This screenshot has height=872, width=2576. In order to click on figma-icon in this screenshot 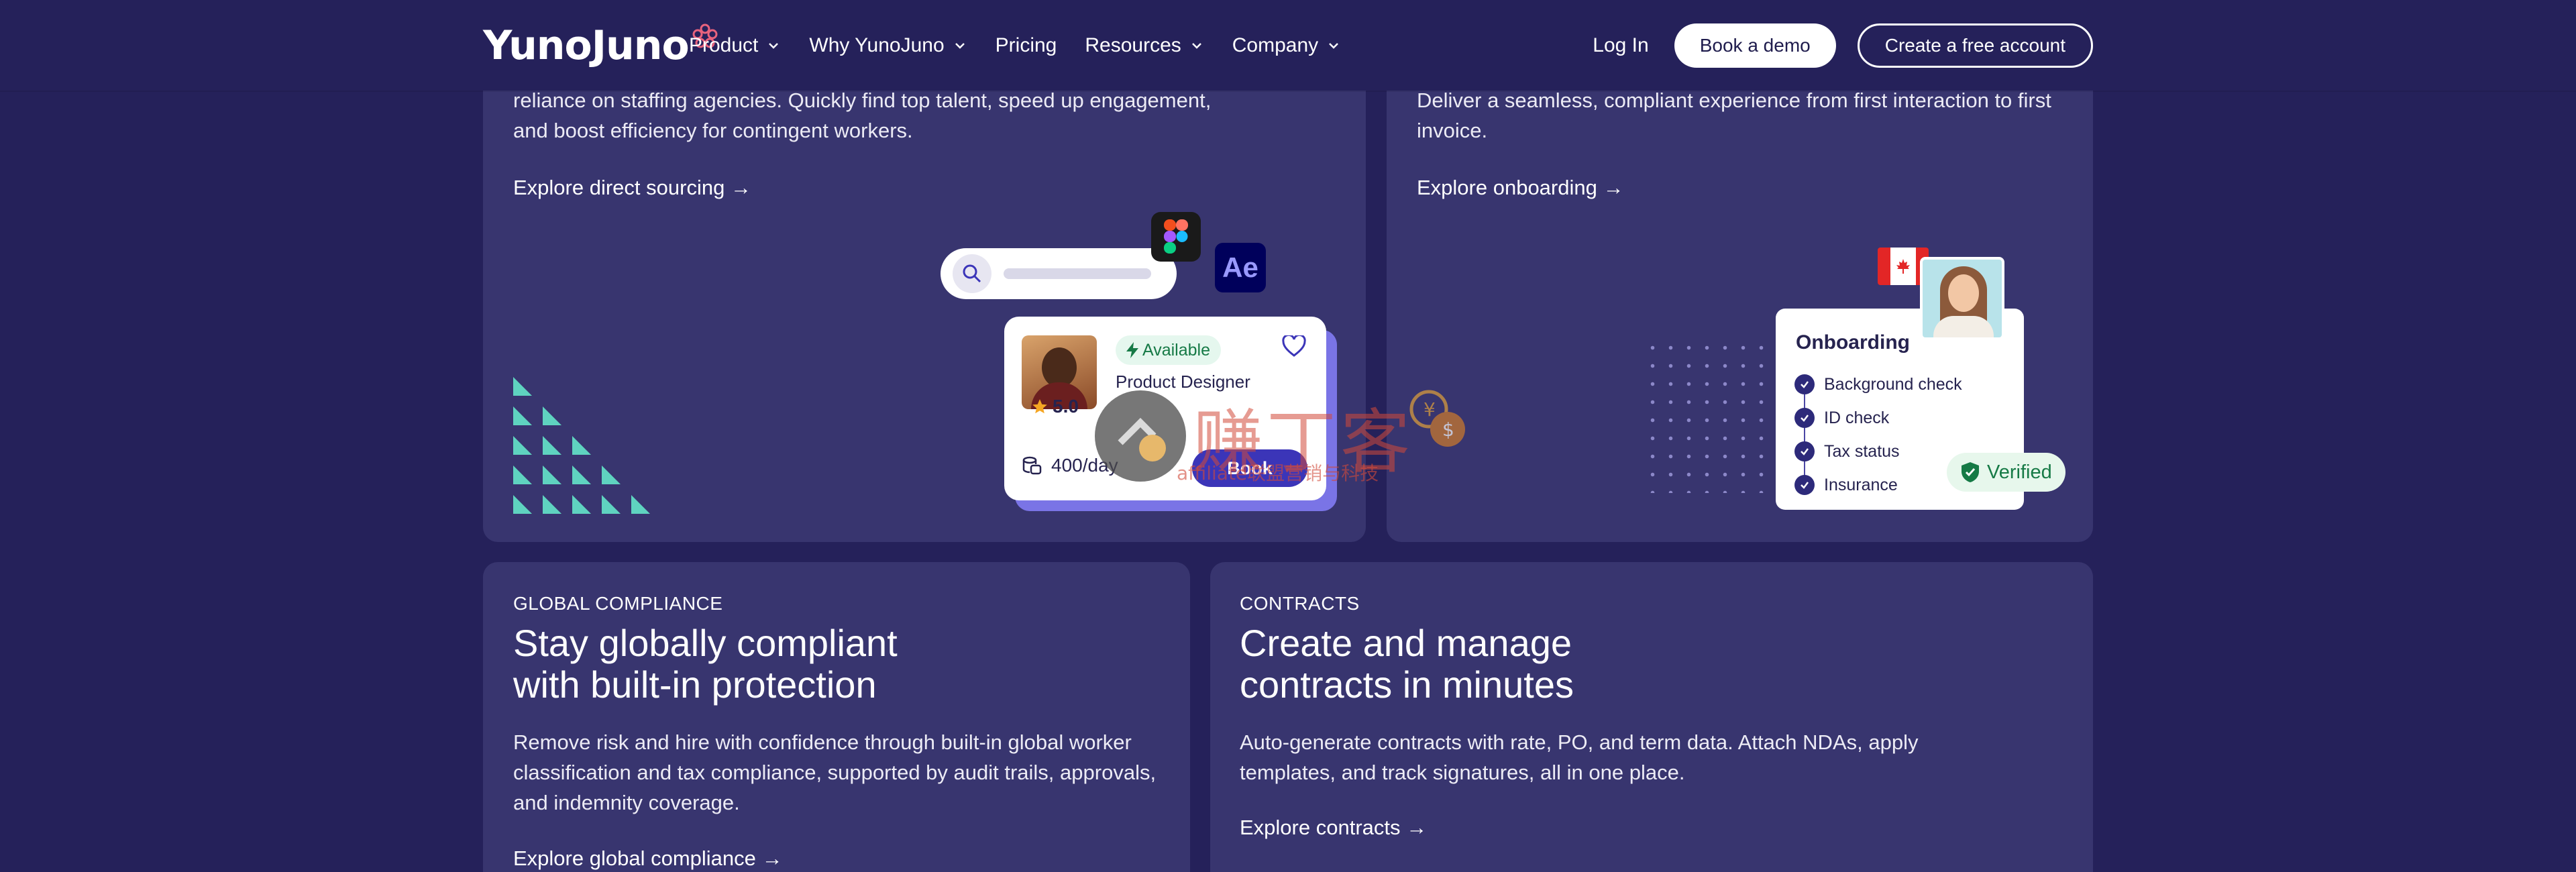, I will do `click(1176, 237)`.